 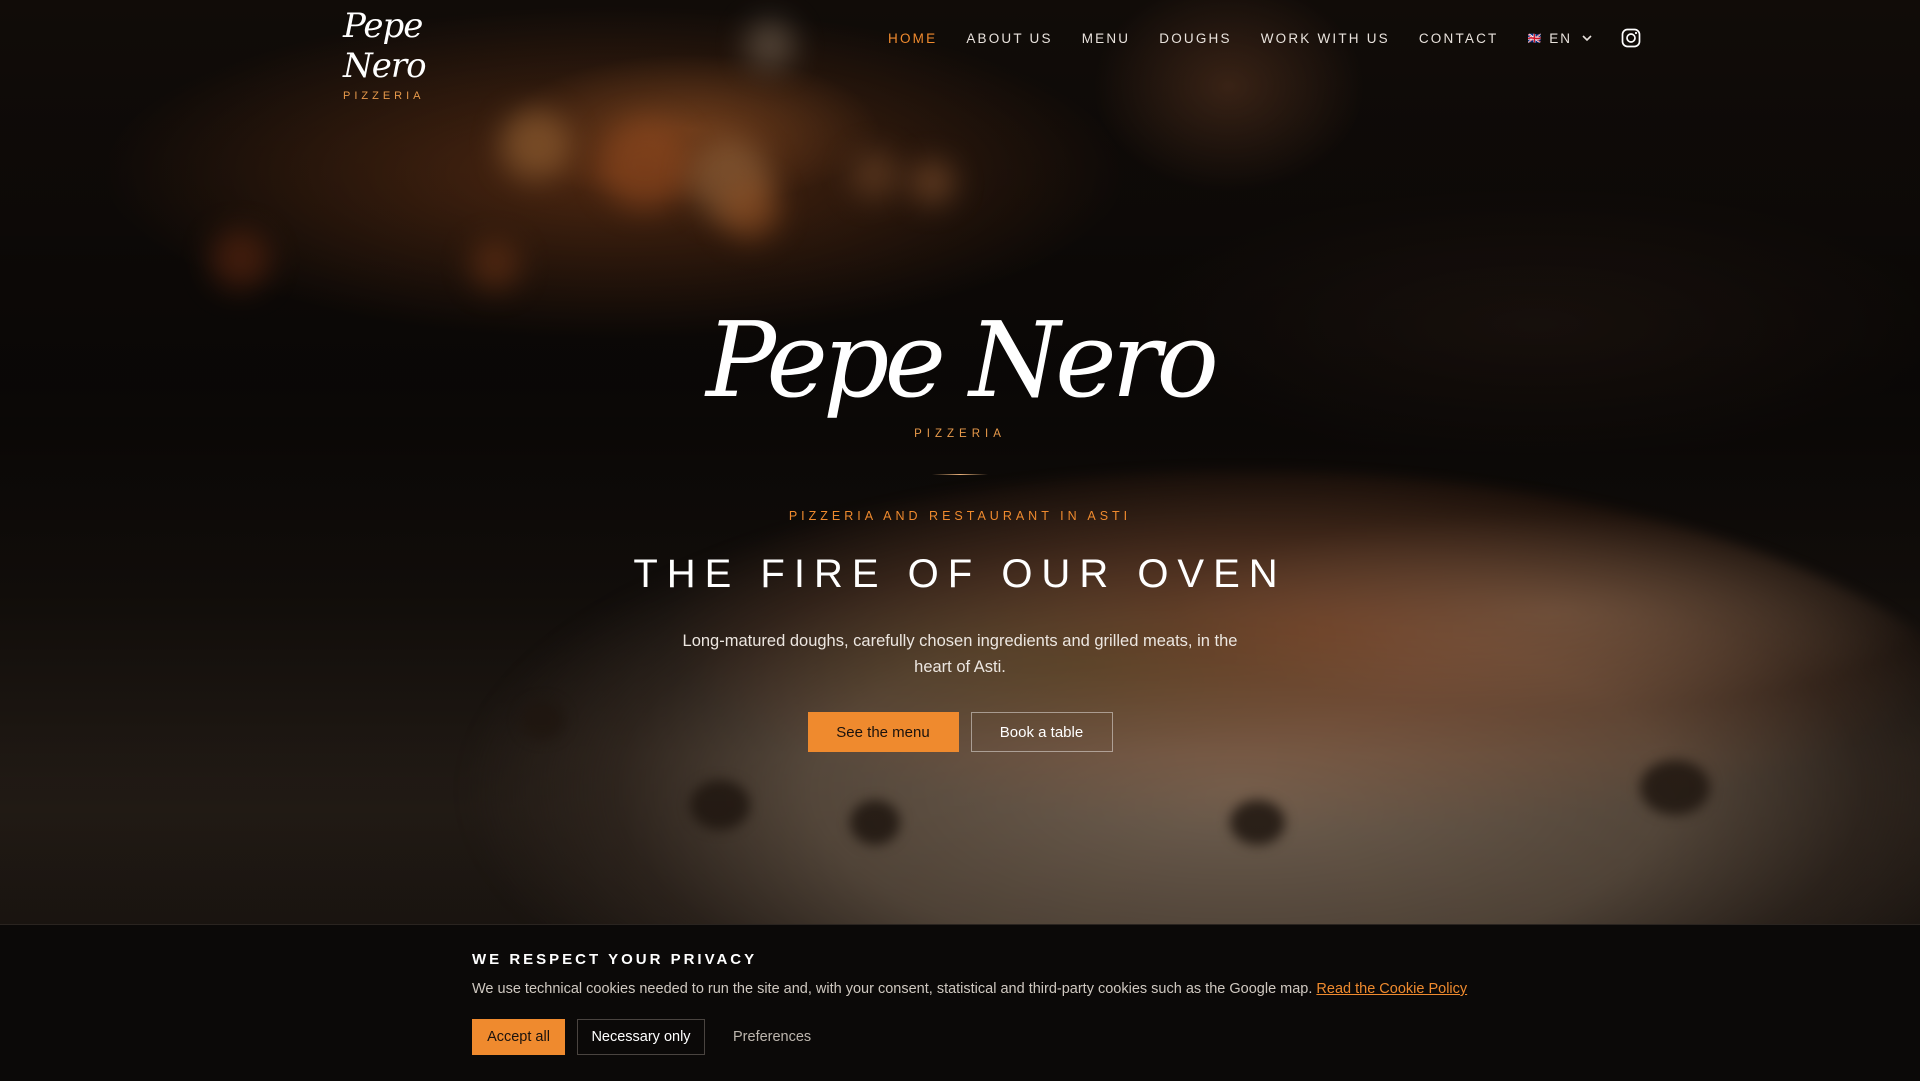 I want to click on accept-all-button: Accept all, so click(x=518, y=1037).